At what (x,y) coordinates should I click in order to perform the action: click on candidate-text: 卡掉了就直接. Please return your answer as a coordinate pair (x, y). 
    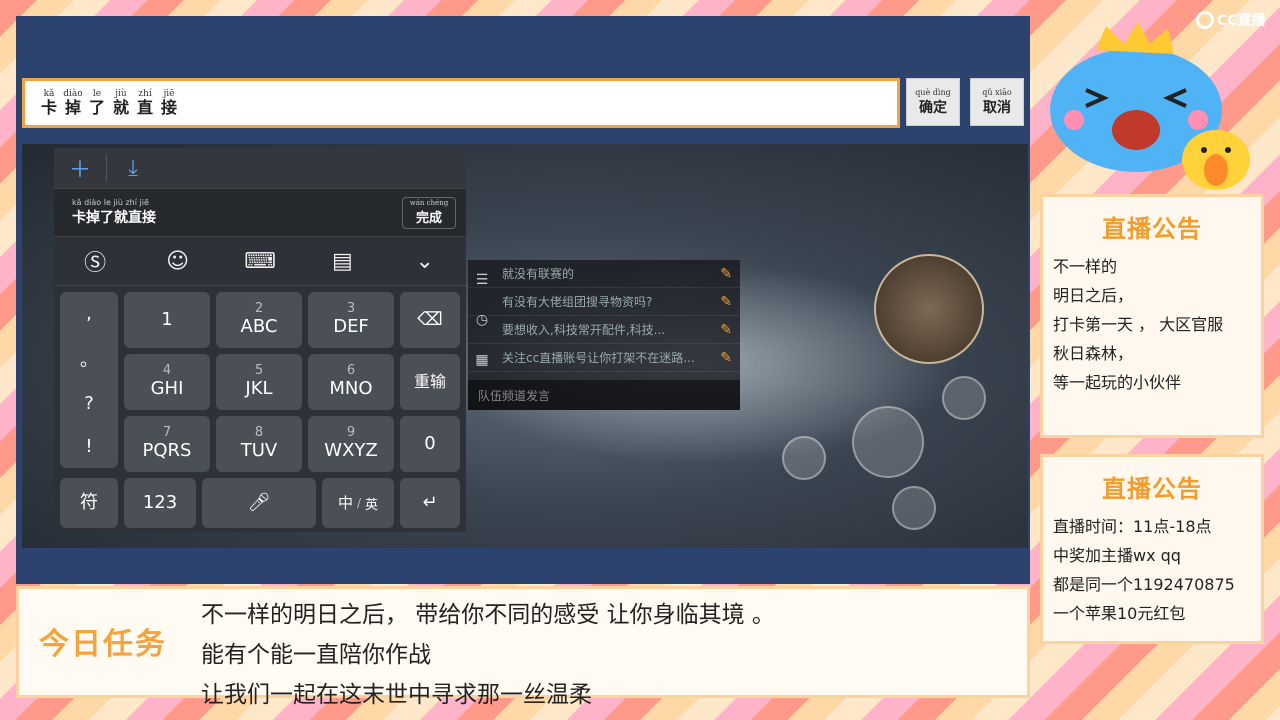
    Looking at the image, I should click on (114, 217).